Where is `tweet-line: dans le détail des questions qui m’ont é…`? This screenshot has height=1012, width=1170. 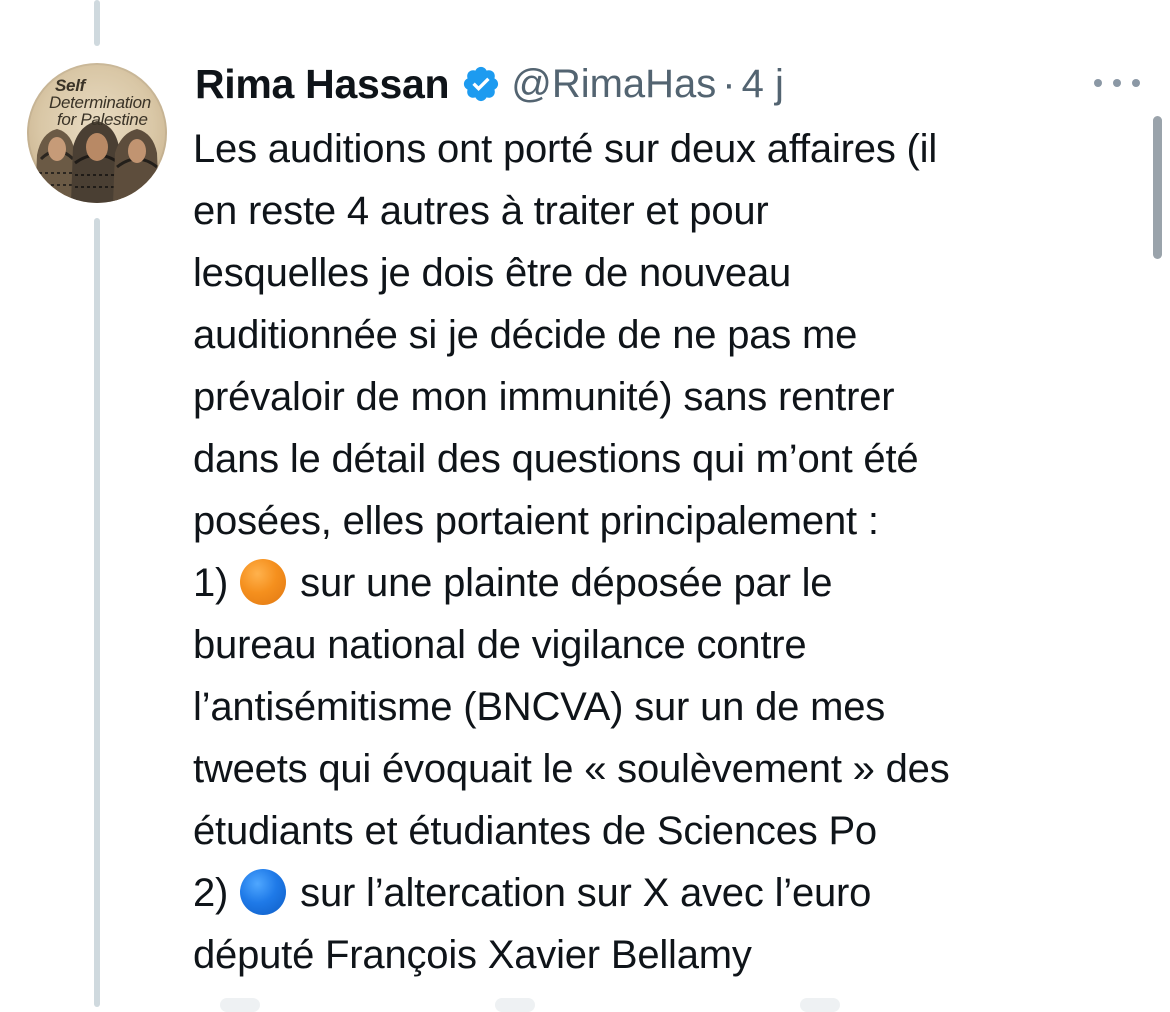 tweet-line: dans le détail des questions qui m’ont é… is located at coordinates (556, 459).